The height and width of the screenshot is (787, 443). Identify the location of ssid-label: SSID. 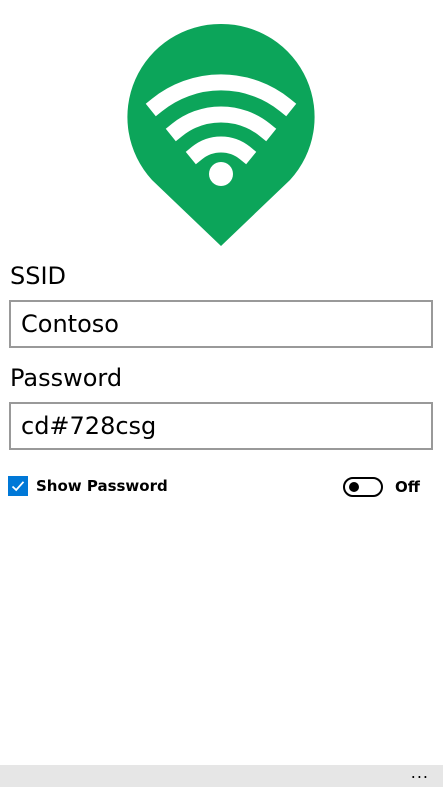
(38, 276).